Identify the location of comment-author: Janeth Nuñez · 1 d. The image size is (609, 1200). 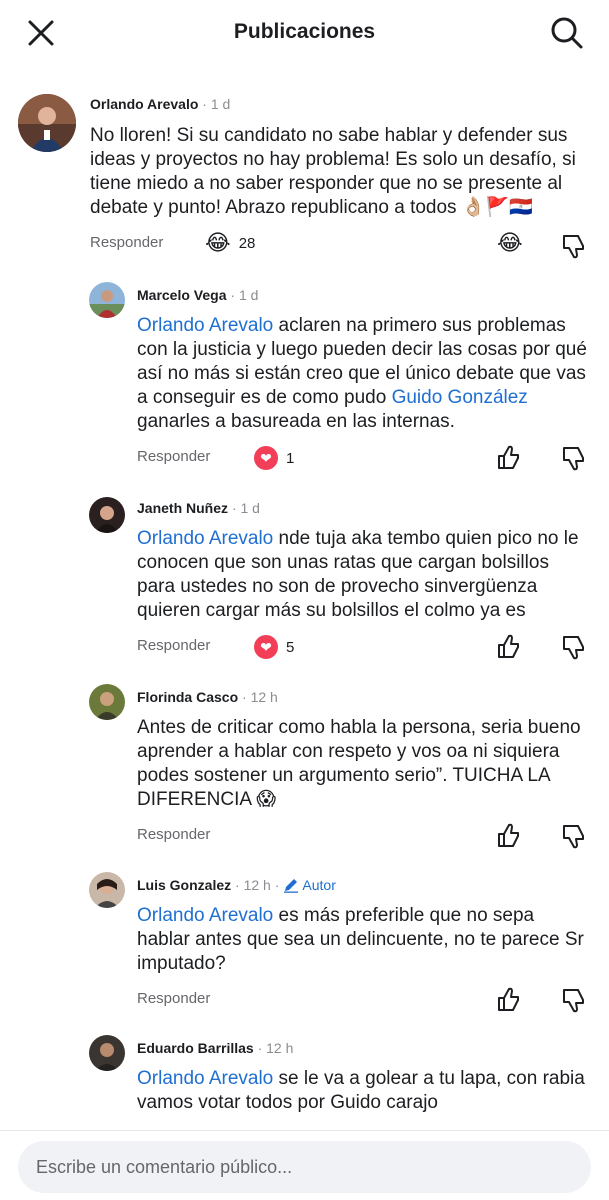
(198, 508).